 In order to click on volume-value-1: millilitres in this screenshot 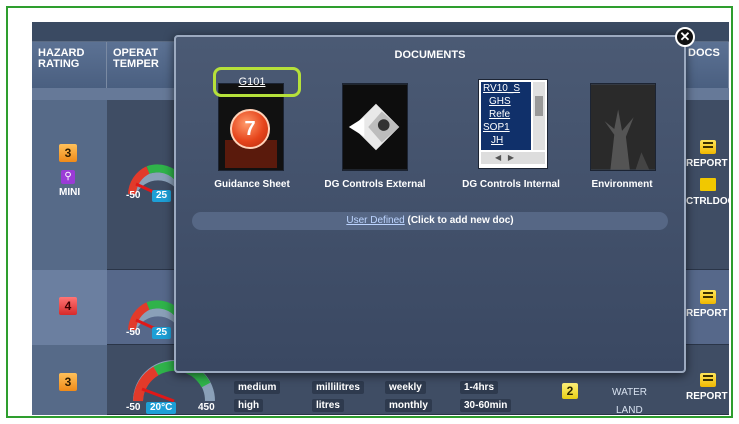, I will do `click(338, 387)`.